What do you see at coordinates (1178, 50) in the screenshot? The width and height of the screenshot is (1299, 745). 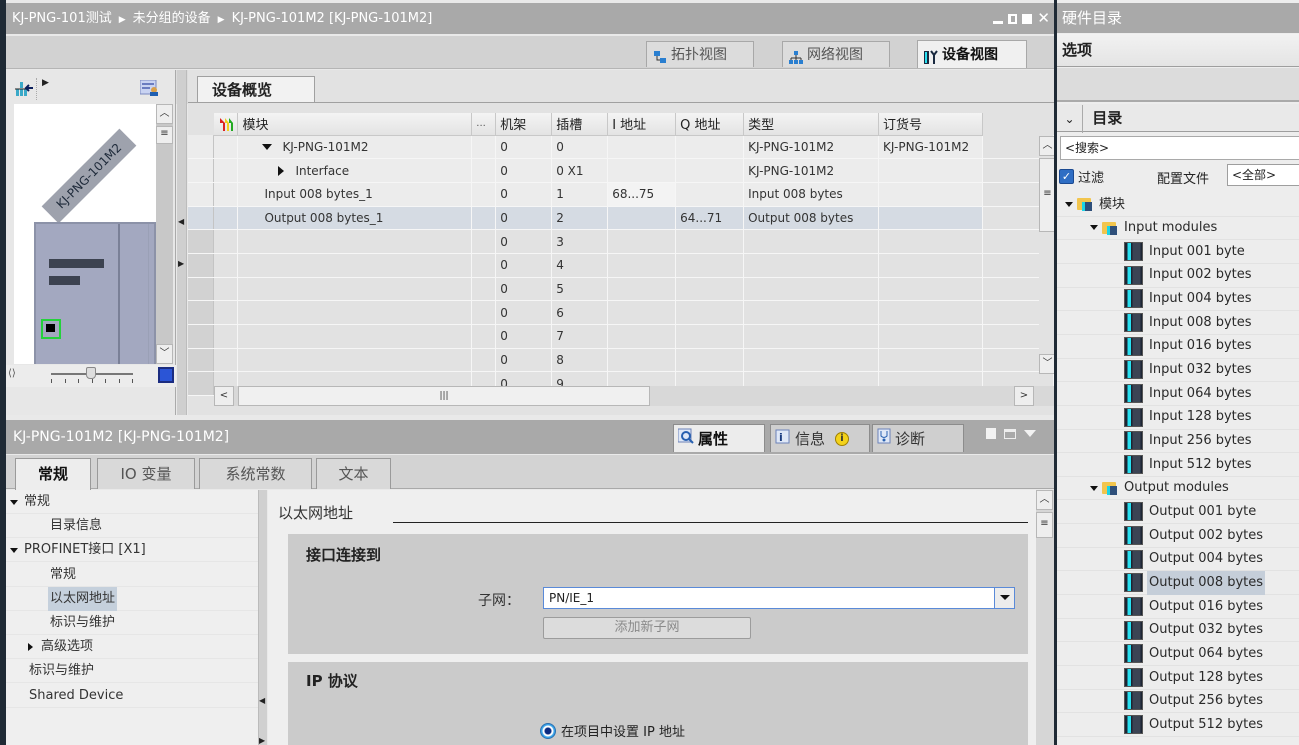 I see `catalog-options-header: 选项` at bounding box center [1178, 50].